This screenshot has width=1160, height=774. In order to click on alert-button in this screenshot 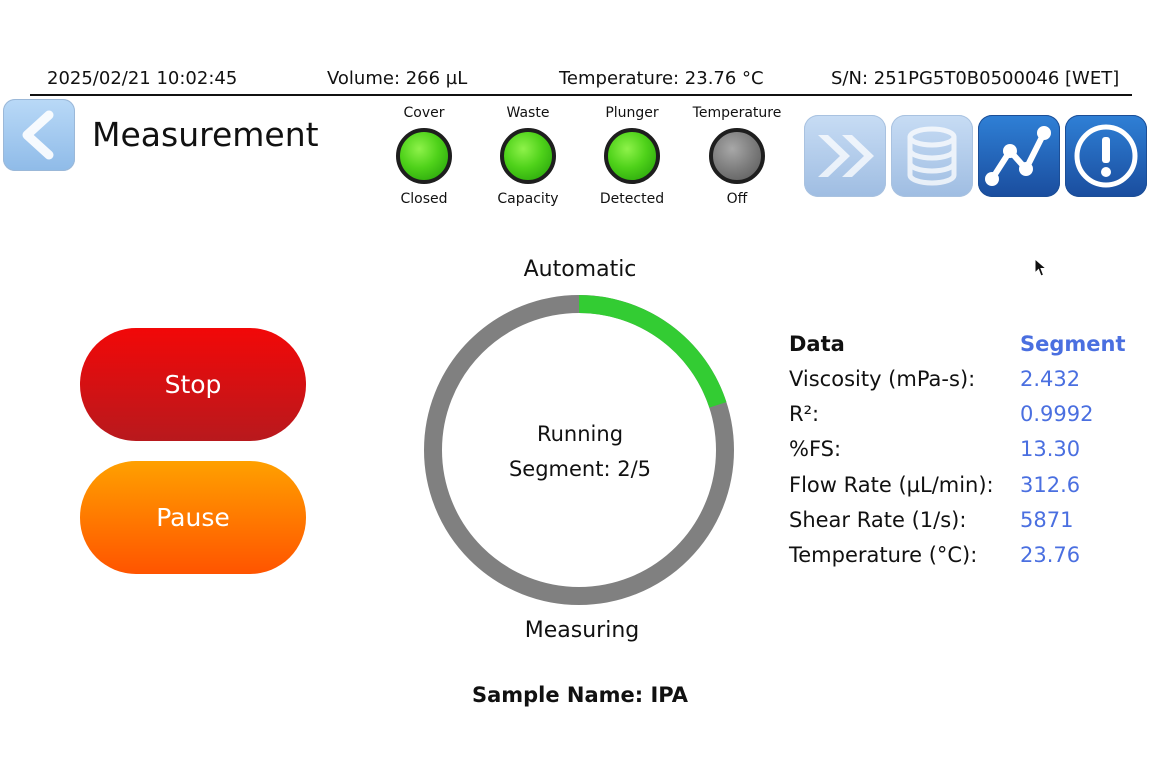, I will do `click(1106, 156)`.